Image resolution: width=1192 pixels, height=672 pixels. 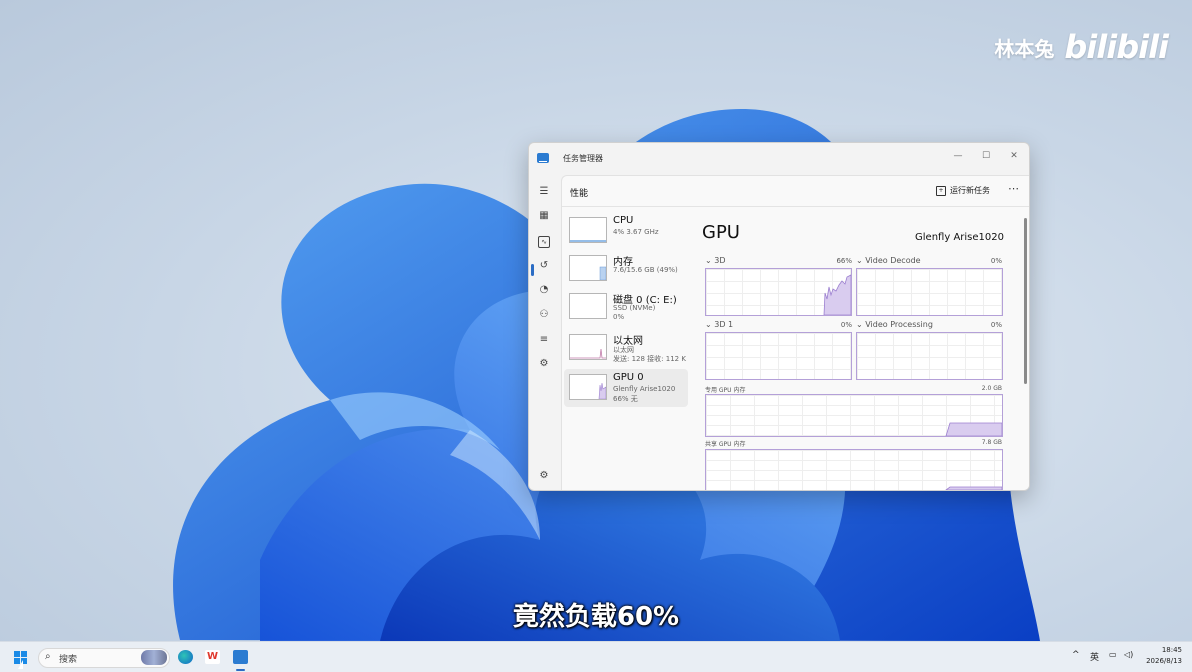 What do you see at coordinates (1024, 48) in the screenshot?
I see `watermark-author: 林本兔` at bounding box center [1024, 48].